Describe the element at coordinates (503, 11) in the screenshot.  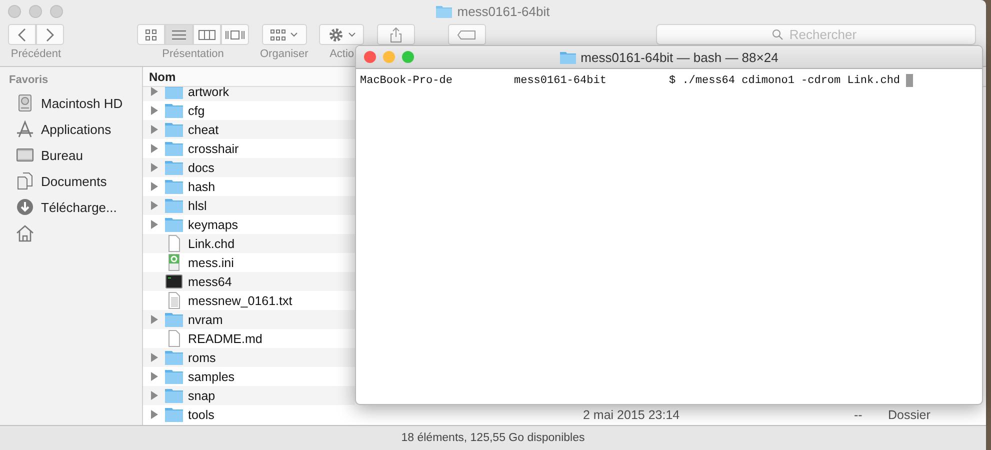
I see `window-title: mess0161-64bit` at that location.